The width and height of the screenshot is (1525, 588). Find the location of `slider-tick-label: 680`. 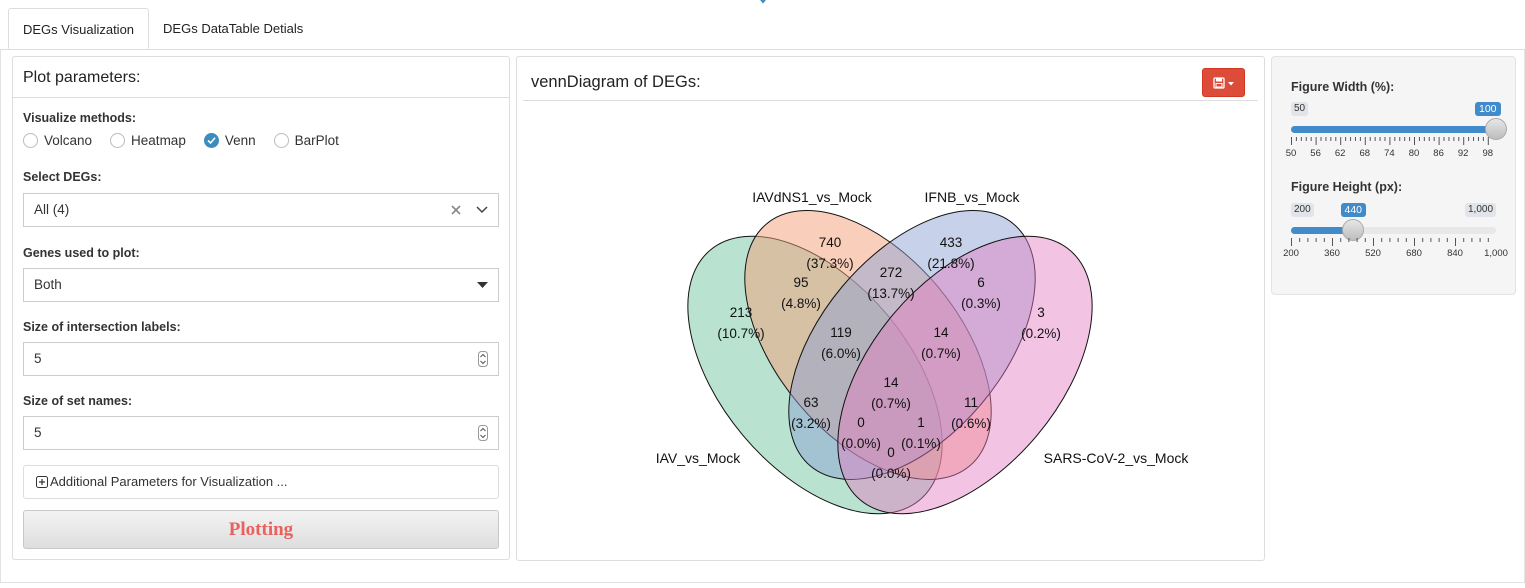

slider-tick-label: 680 is located at coordinates (1414, 253).